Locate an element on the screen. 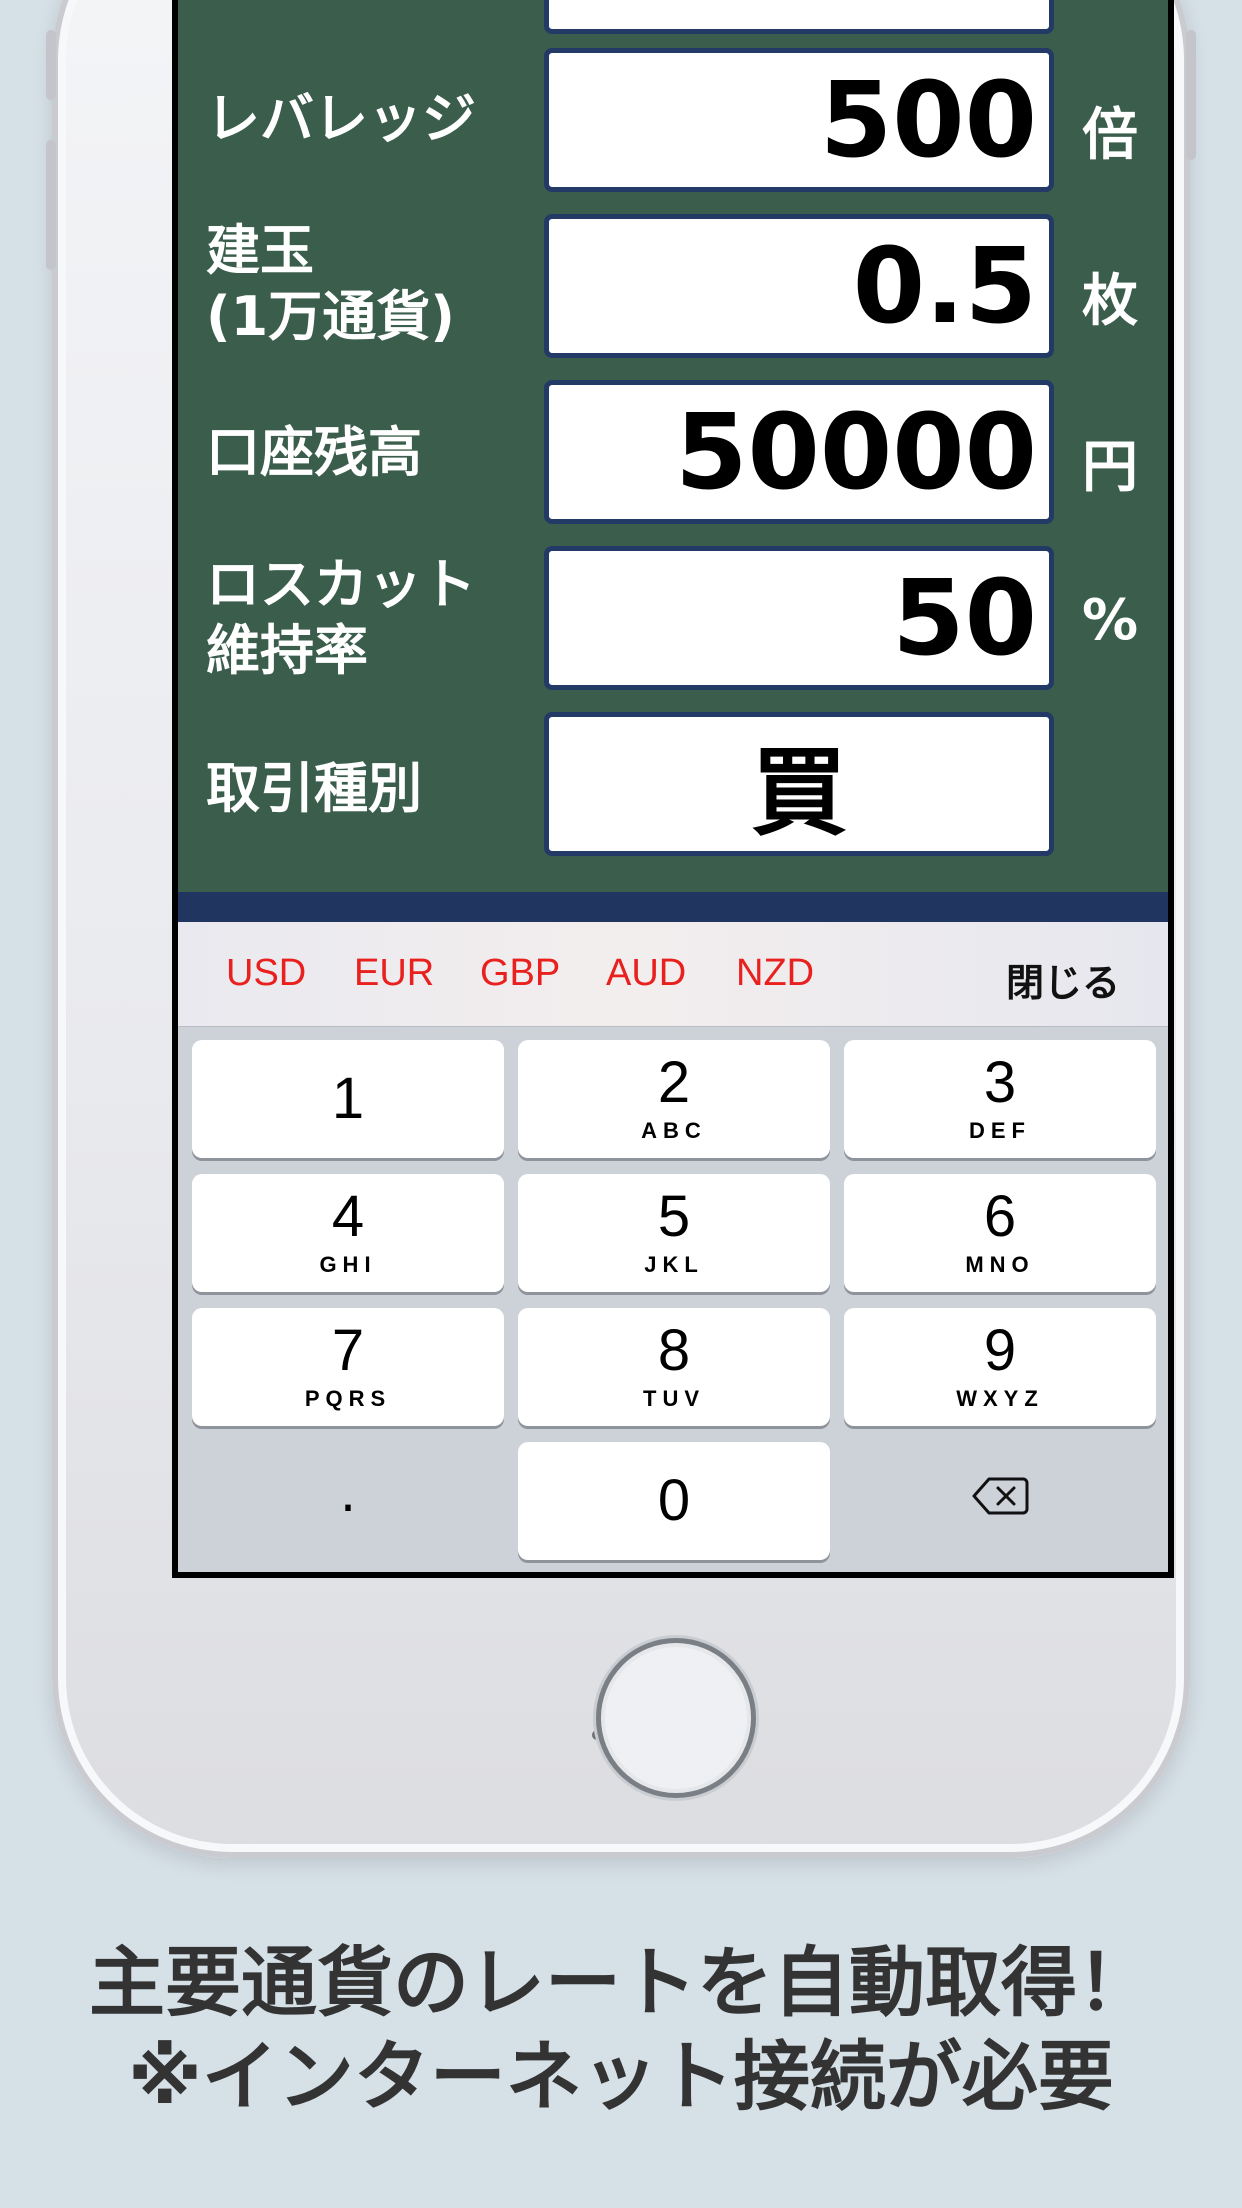  leverage-input: 500 is located at coordinates (799, 120).